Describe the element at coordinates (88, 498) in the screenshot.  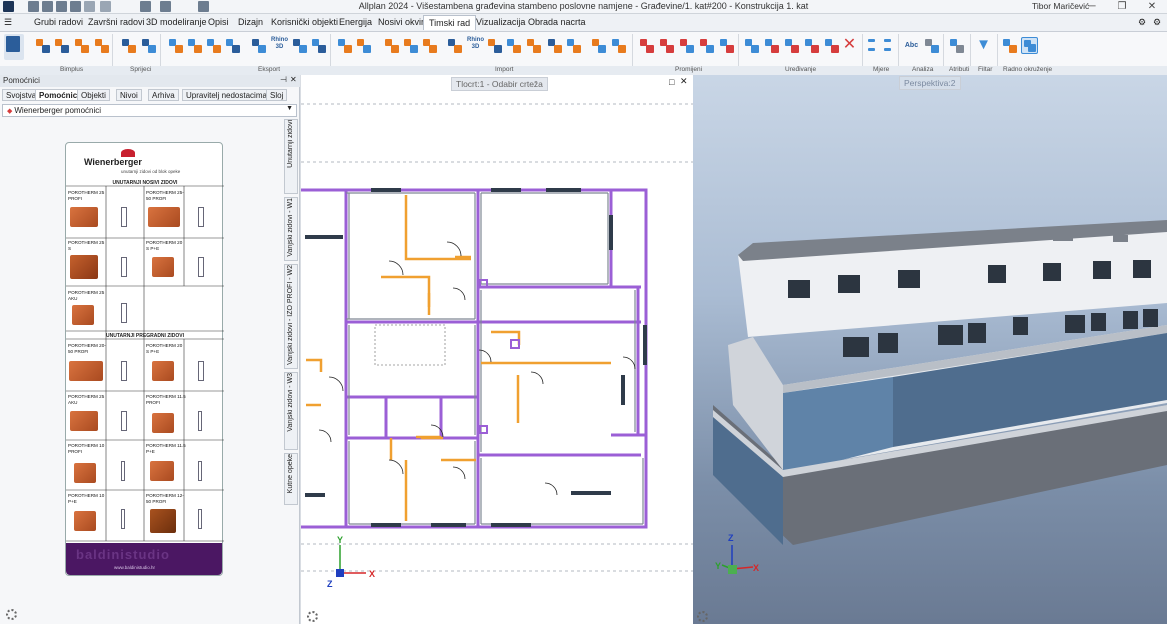
I see `catalog-item: POROTHERM 10 P+E` at that location.